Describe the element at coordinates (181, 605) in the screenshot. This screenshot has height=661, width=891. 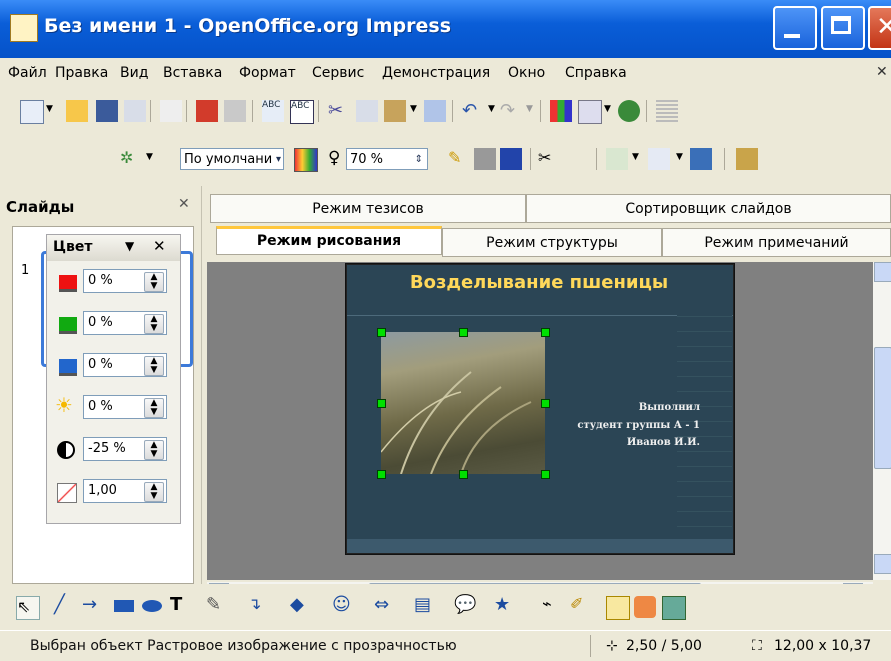
I see `text-icon: T` at that location.